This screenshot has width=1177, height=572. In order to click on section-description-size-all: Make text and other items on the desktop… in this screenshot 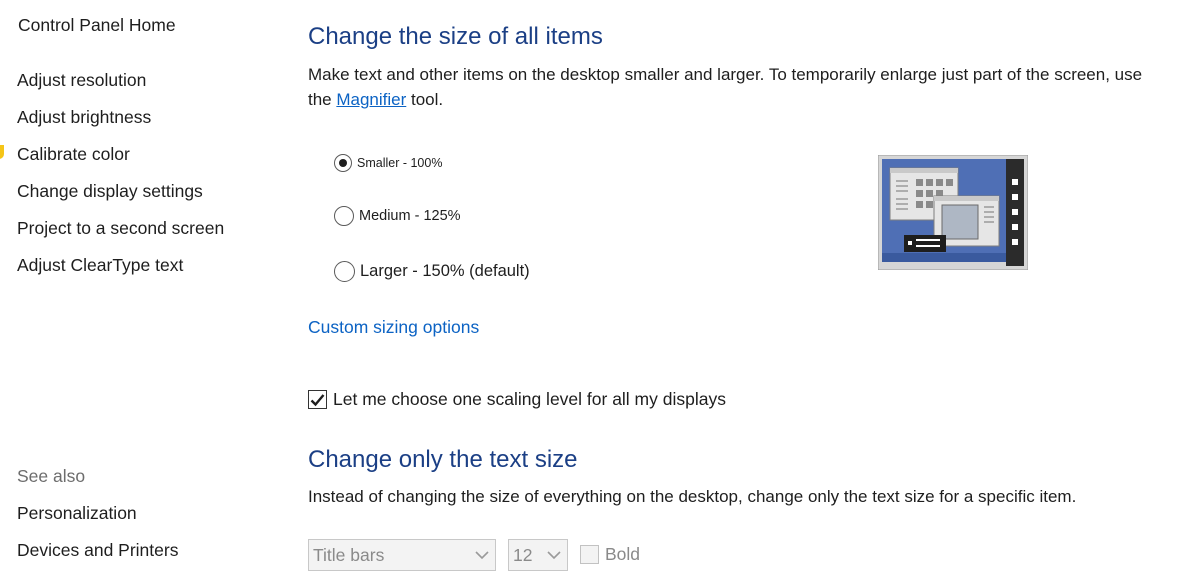, I will do `click(738, 87)`.